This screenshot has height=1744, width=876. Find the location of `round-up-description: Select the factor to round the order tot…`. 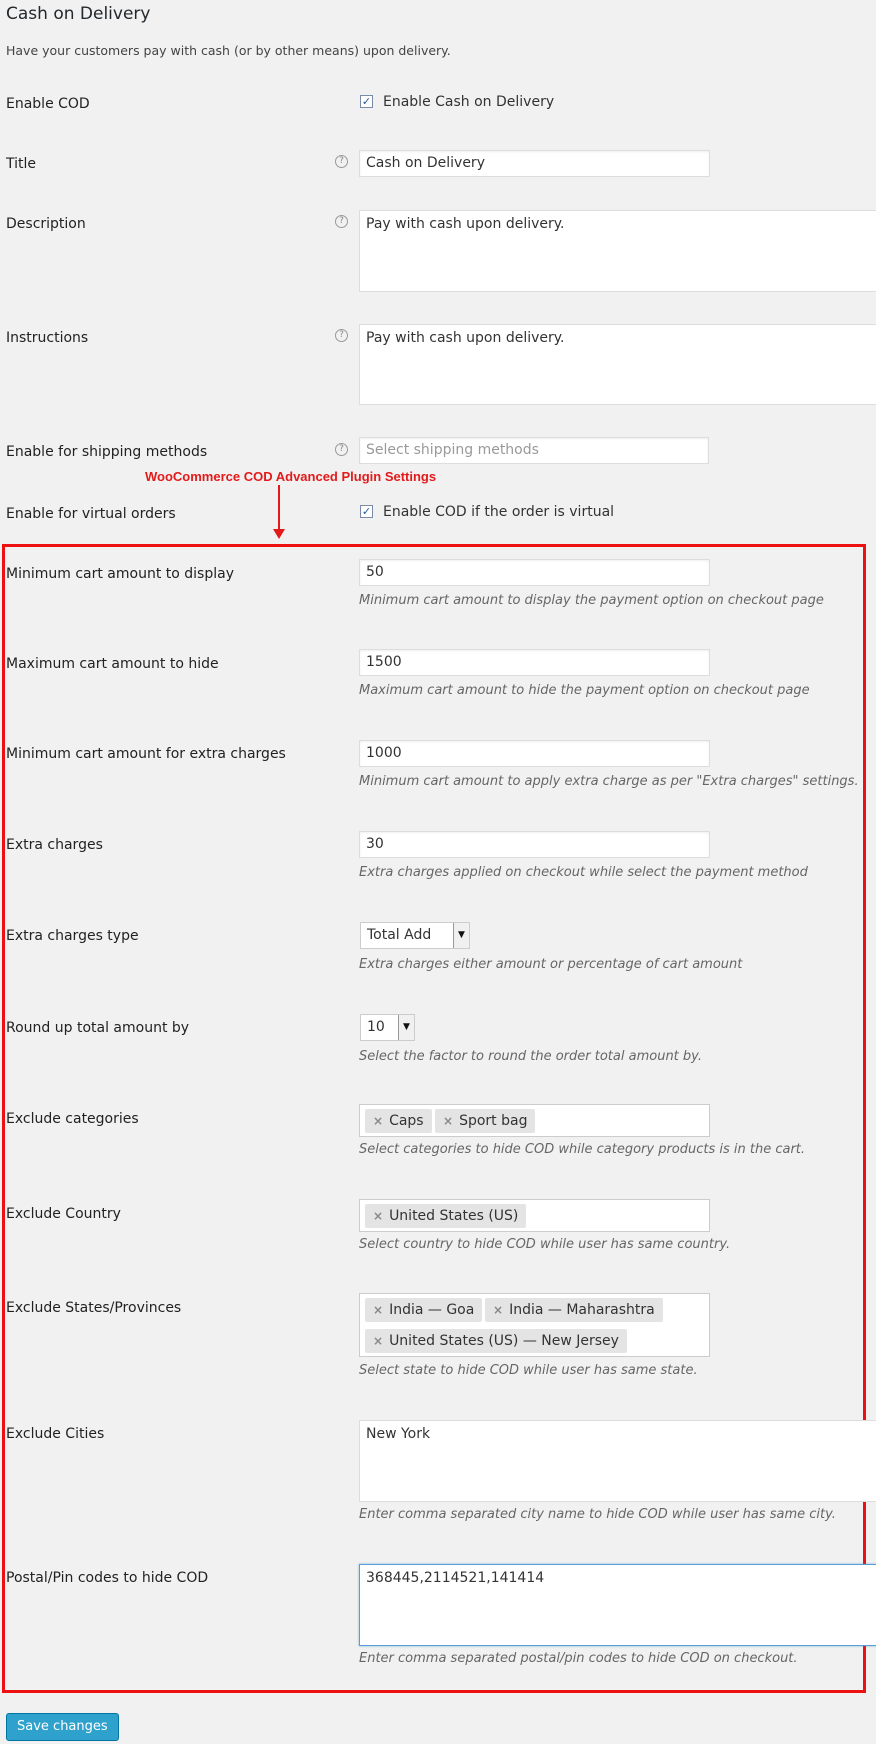

round-up-description: Select the factor to round the order tot… is located at coordinates (530, 1056).